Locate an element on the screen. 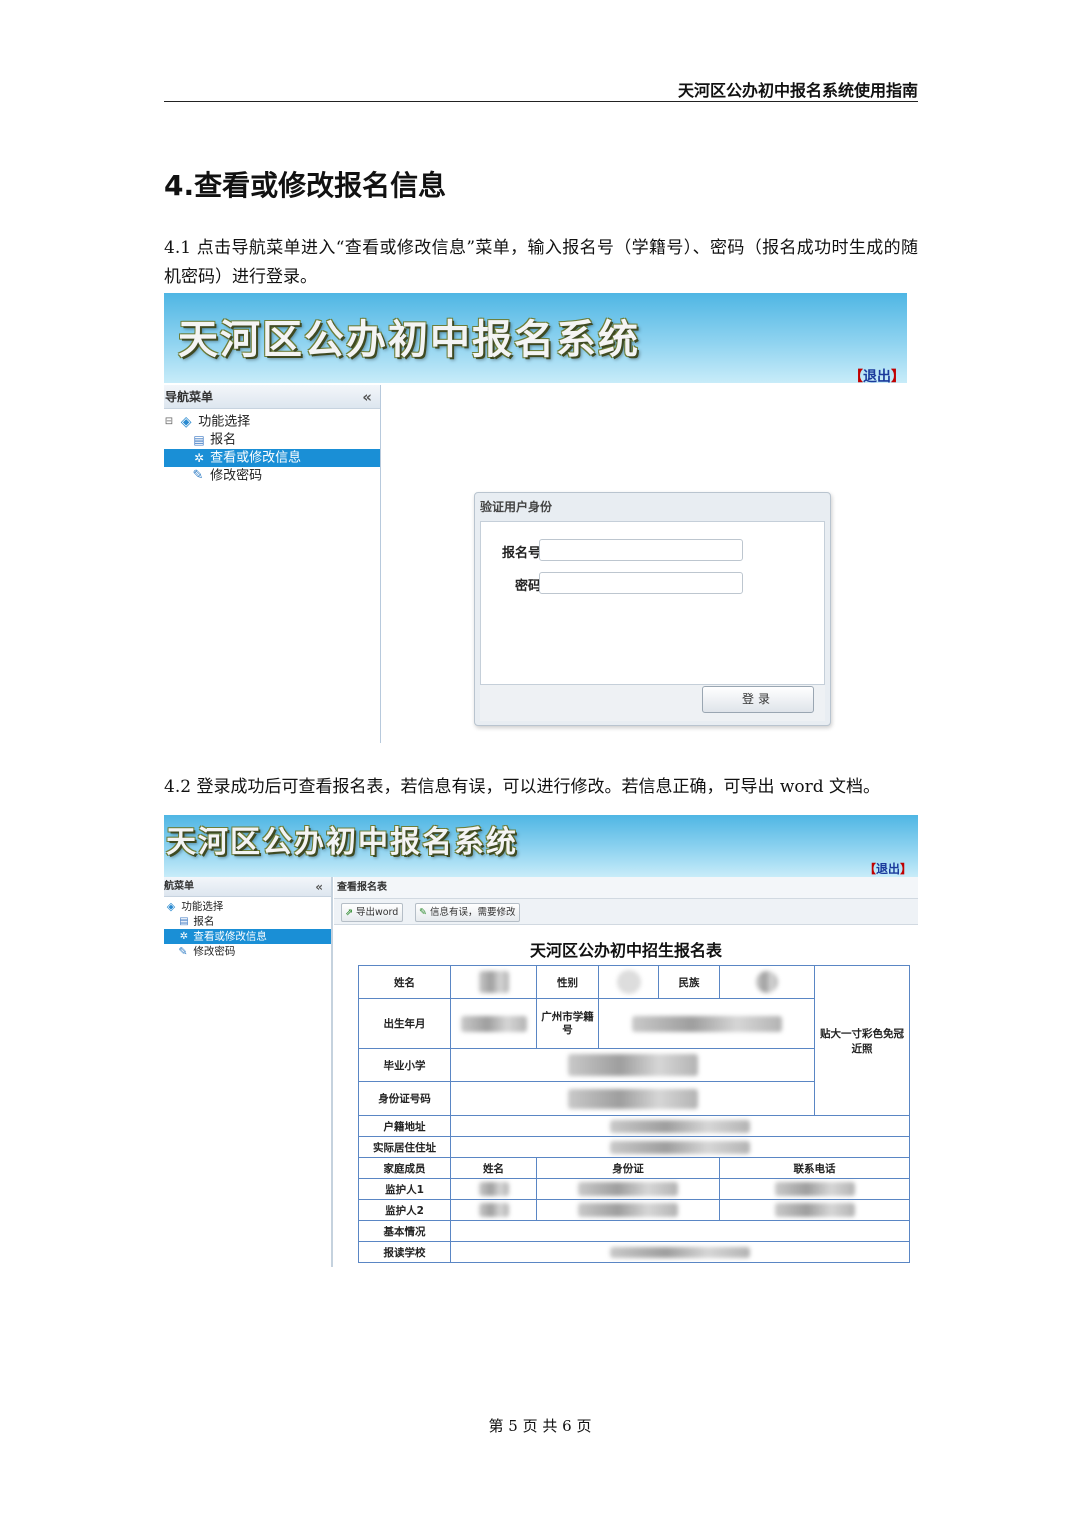 Image resolution: width=1080 pixels, height=1528 pixels. label-primary-school: 毕业小学 is located at coordinates (404, 1065).